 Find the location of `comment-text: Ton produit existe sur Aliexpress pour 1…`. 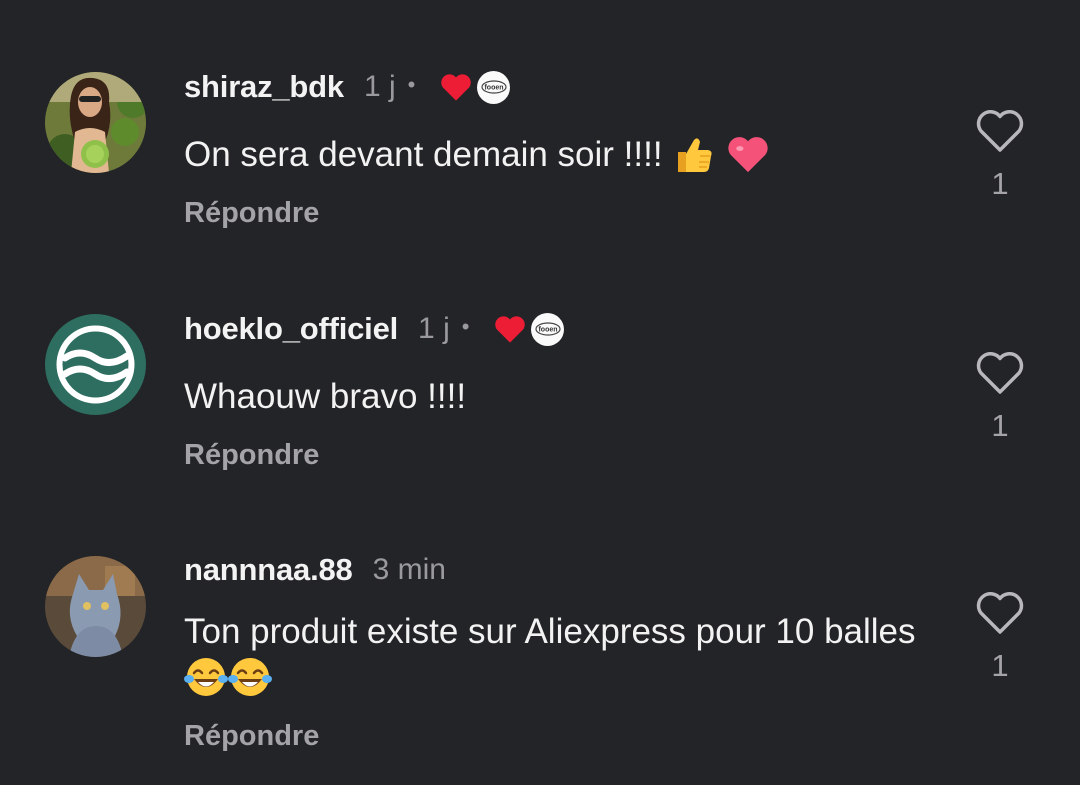

comment-text: Ton produit existe sur Aliexpress pour 1… is located at coordinates (554, 655).